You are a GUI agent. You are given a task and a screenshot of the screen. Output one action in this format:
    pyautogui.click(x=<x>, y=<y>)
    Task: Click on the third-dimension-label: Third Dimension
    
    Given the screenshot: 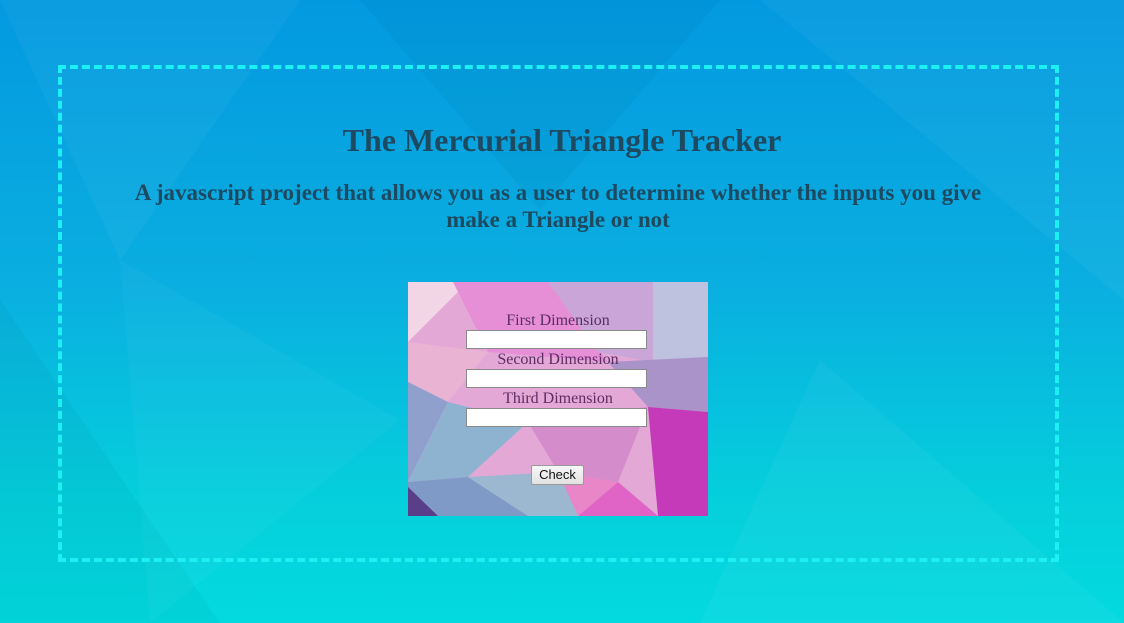 What is the action you would take?
    pyautogui.click(x=558, y=398)
    